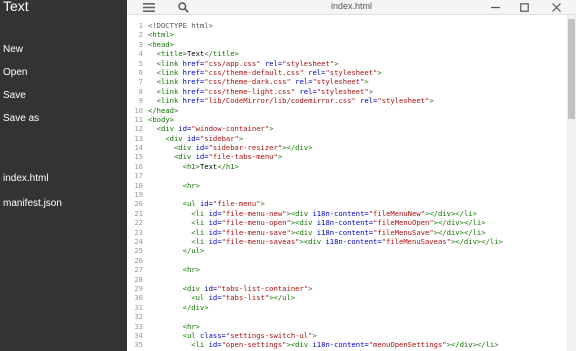 The height and width of the screenshot is (351, 576). I want to click on code-text: </head>, so click(163, 110).